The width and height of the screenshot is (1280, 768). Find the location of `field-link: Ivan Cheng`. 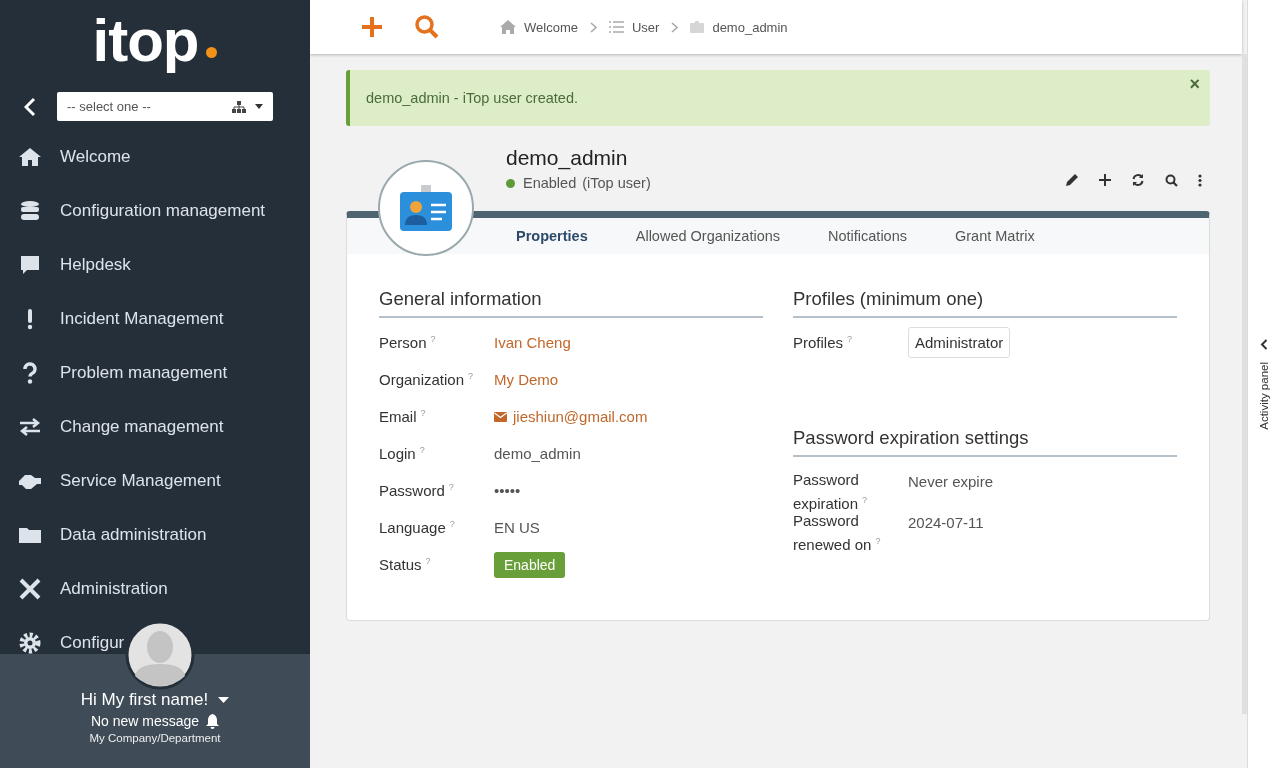

field-link: Ivan Cheng is located at coordinates (532, 342).